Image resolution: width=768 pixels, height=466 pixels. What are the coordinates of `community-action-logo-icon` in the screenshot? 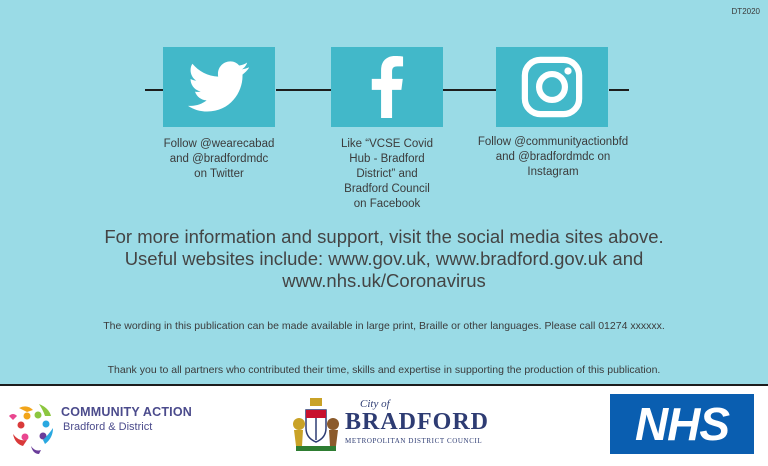 It's located at (31, 429).